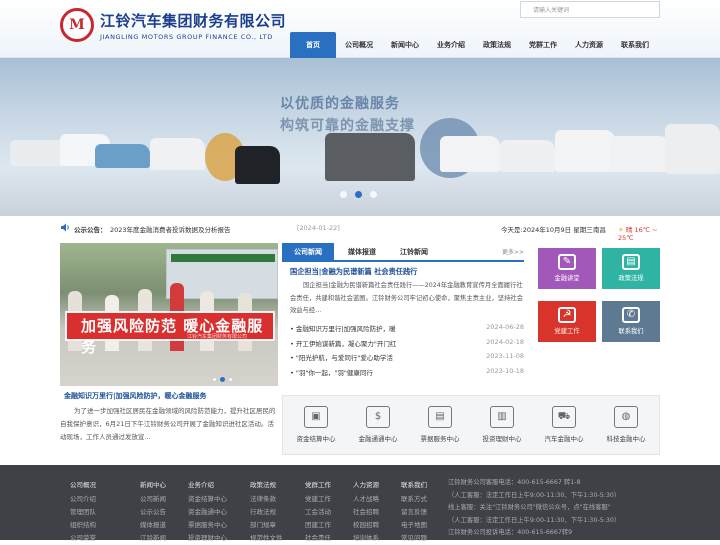 The image size is (720, 545). Describe the element at coordinates (90, 230) in the screenshot. I see `notice-label: 公示公告：` at that location.